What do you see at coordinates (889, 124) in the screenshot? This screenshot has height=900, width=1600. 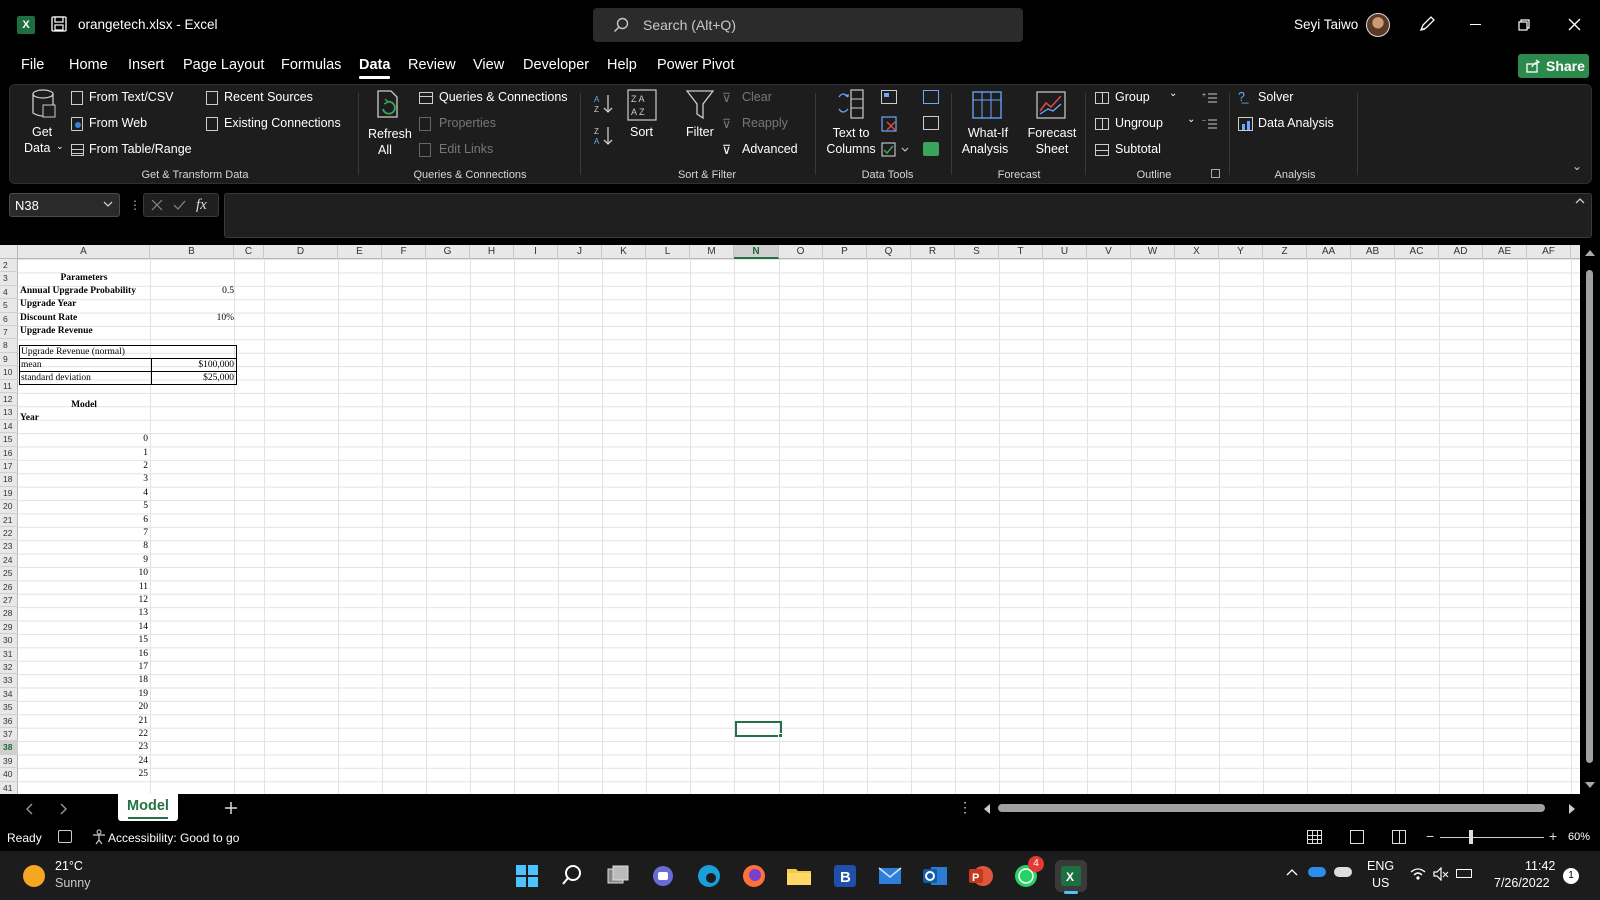 I see `remove-duplicates-icon` at bounding box center [889, 124].